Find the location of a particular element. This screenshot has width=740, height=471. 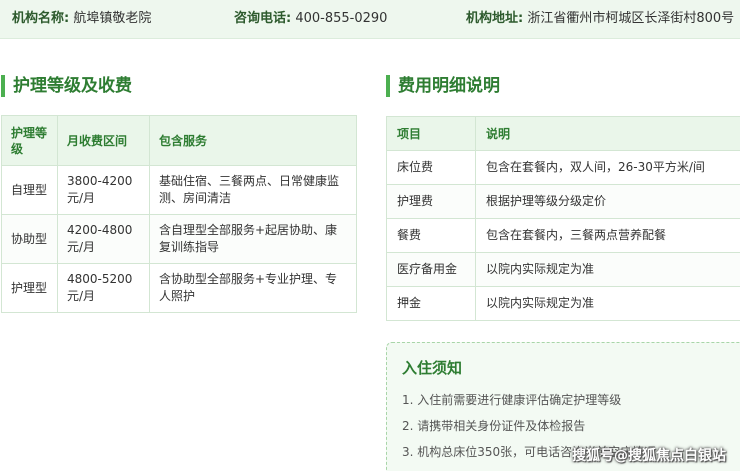

institution-name: 机构名称: 航埠镇敬老院 is located at coordinates (81, 19).